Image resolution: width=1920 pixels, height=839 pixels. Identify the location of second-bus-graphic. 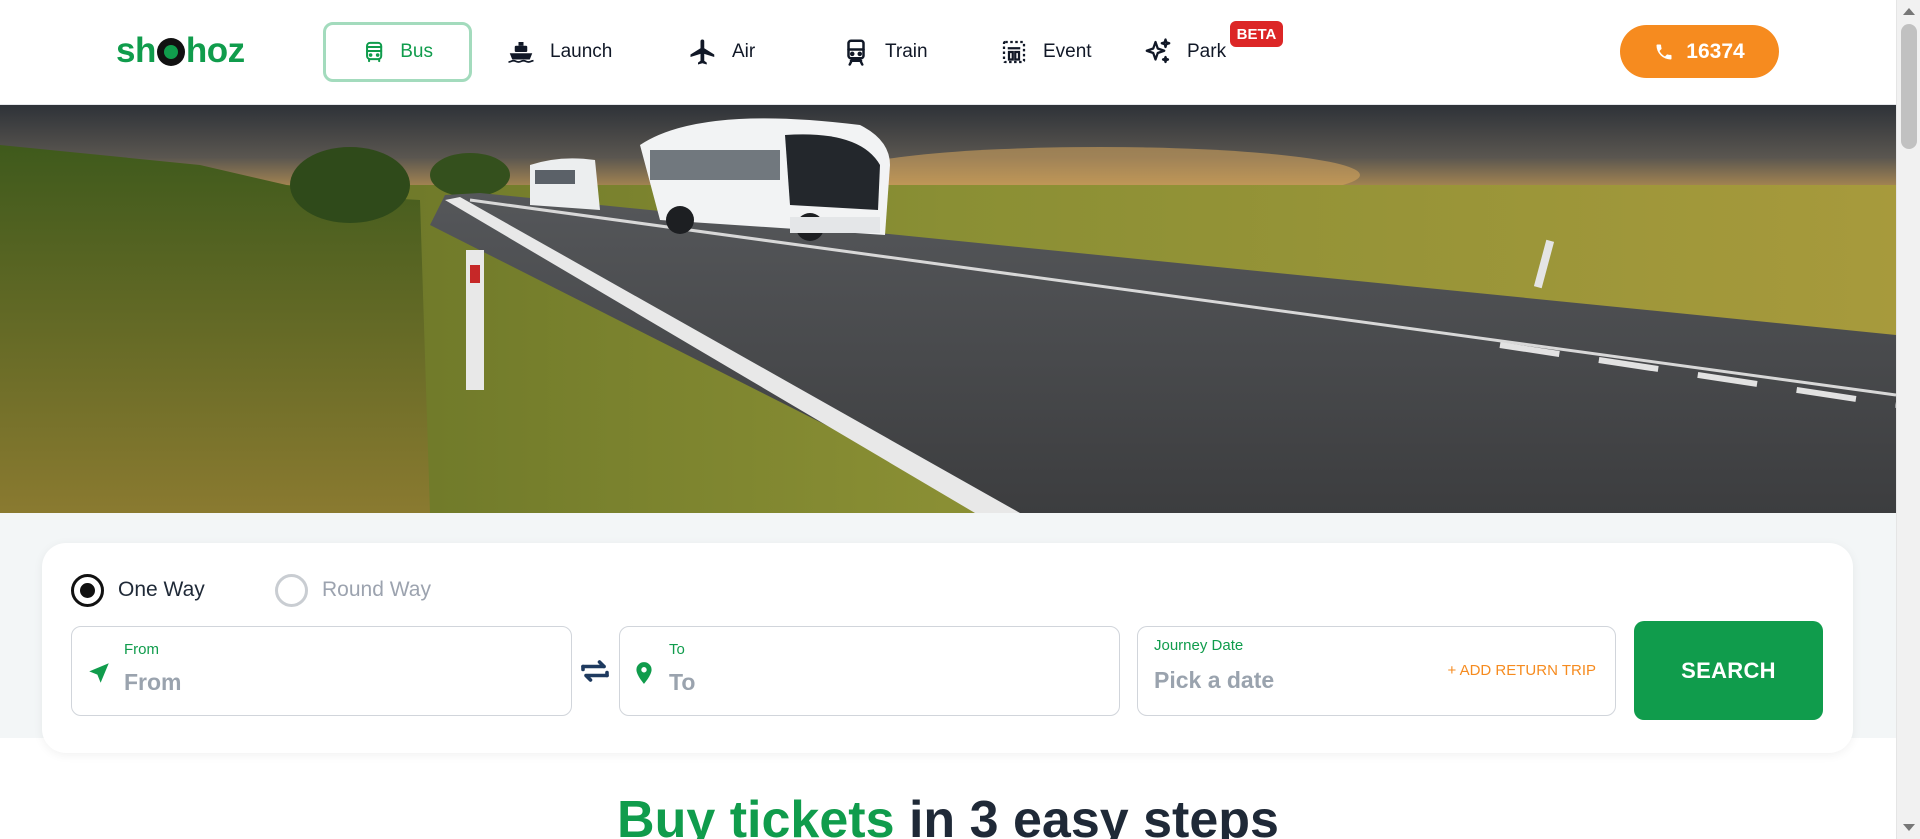
(565, 184).